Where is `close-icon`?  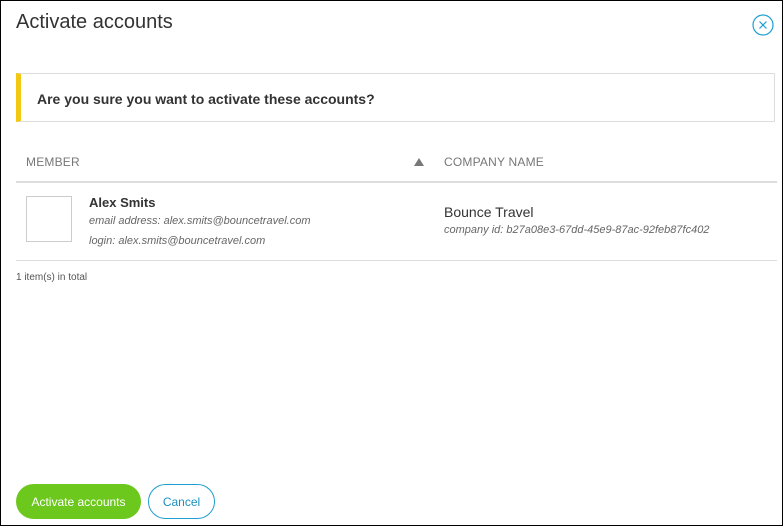 close-icon is located at coordinates (763, 25).